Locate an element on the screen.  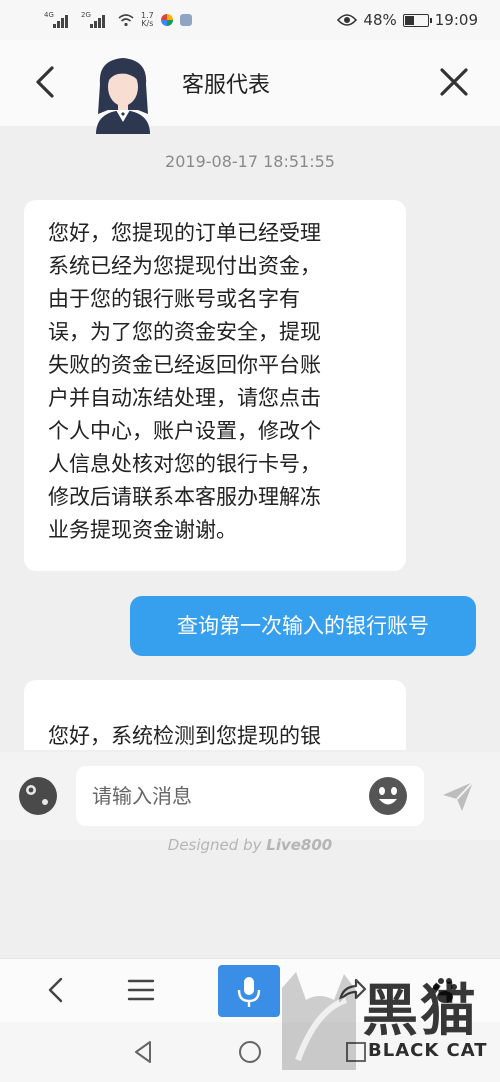
signal-sim2-icon: 2G is located at coordinates (96, 19).